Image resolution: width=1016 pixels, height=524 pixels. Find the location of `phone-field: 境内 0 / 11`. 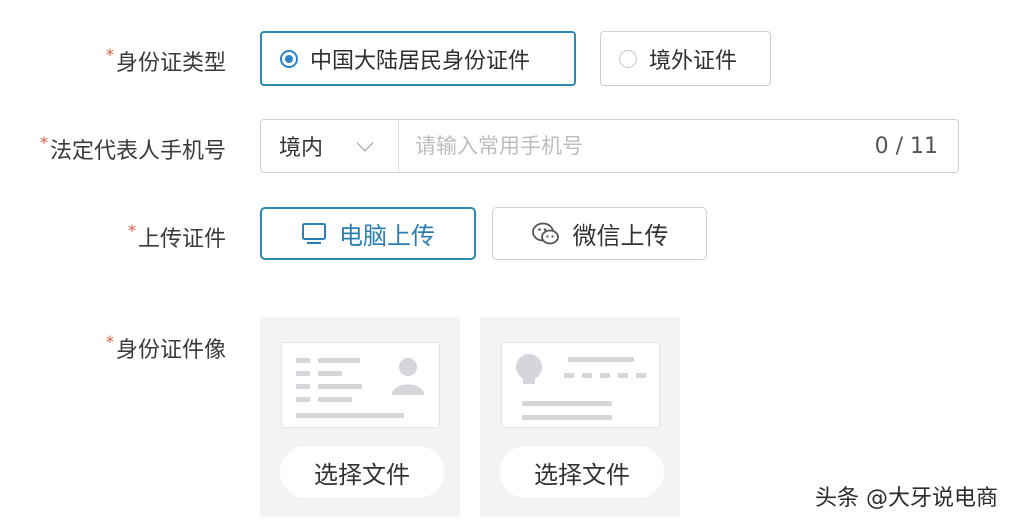

phone-field: 境内 0 / 11 is located at coordinates (609, 146).